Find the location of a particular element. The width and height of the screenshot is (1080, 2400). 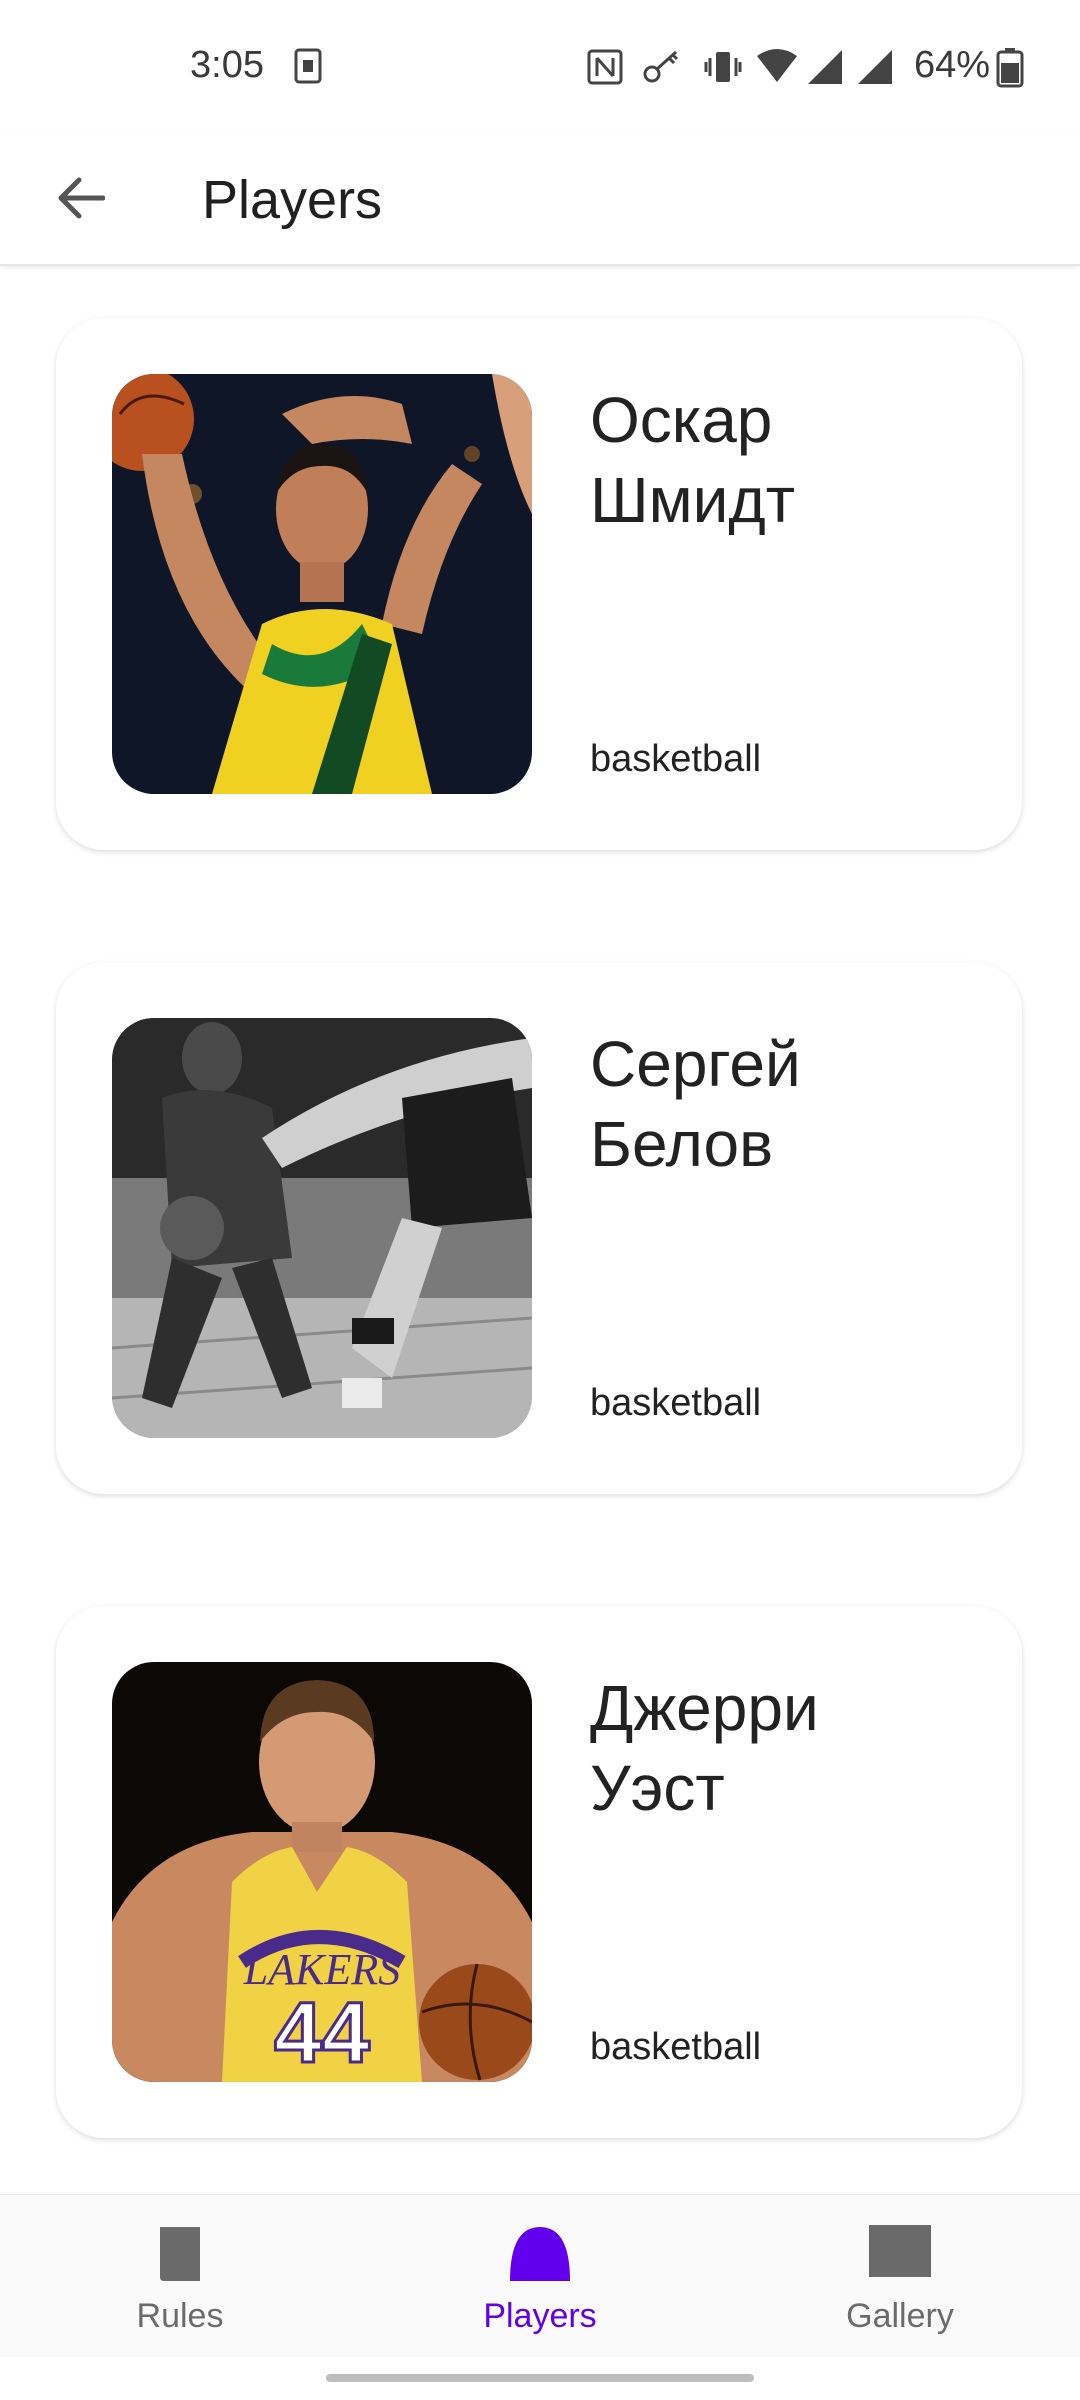

nfc-icon is located at coordinates (605, 69).